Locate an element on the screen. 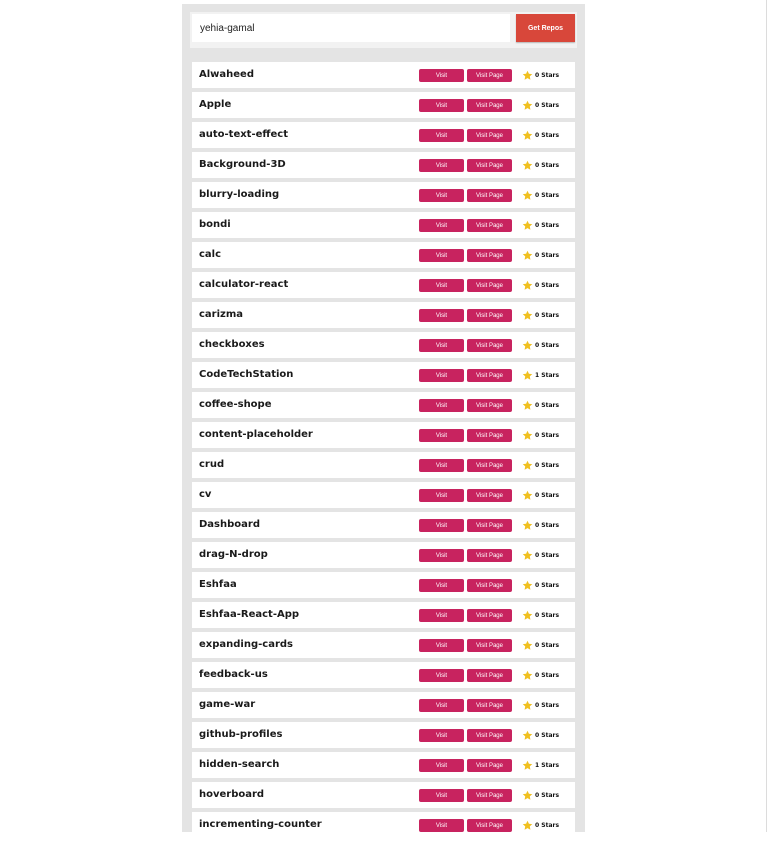 Image resolution: width=768 pixels, height=842 pixels. repo-name: github-profiles is located at coordinates (241, 734).